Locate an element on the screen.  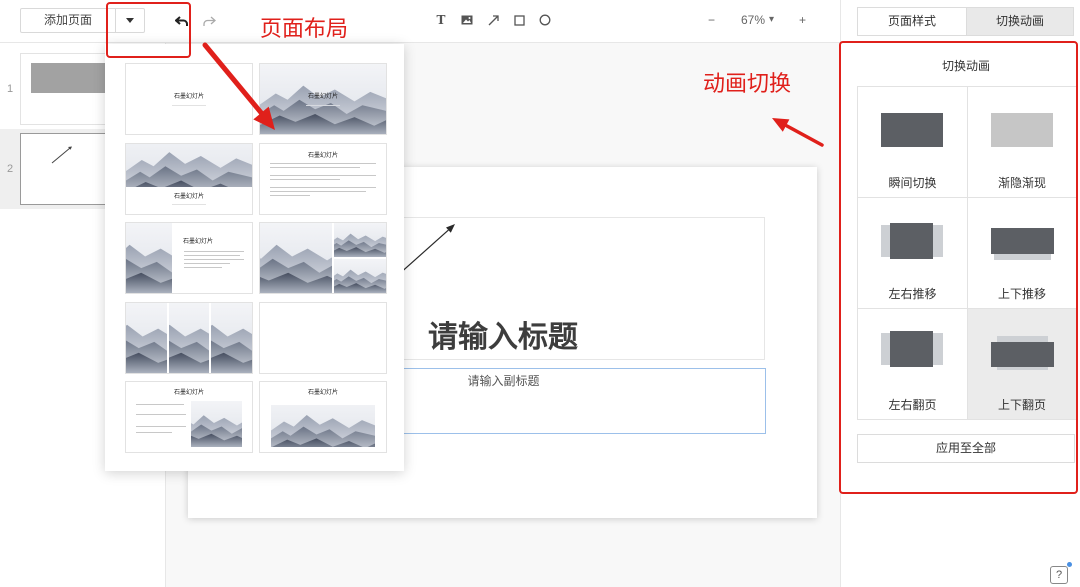
annotation-layout-label: 页面布局 is located at coordinates (304, 28).